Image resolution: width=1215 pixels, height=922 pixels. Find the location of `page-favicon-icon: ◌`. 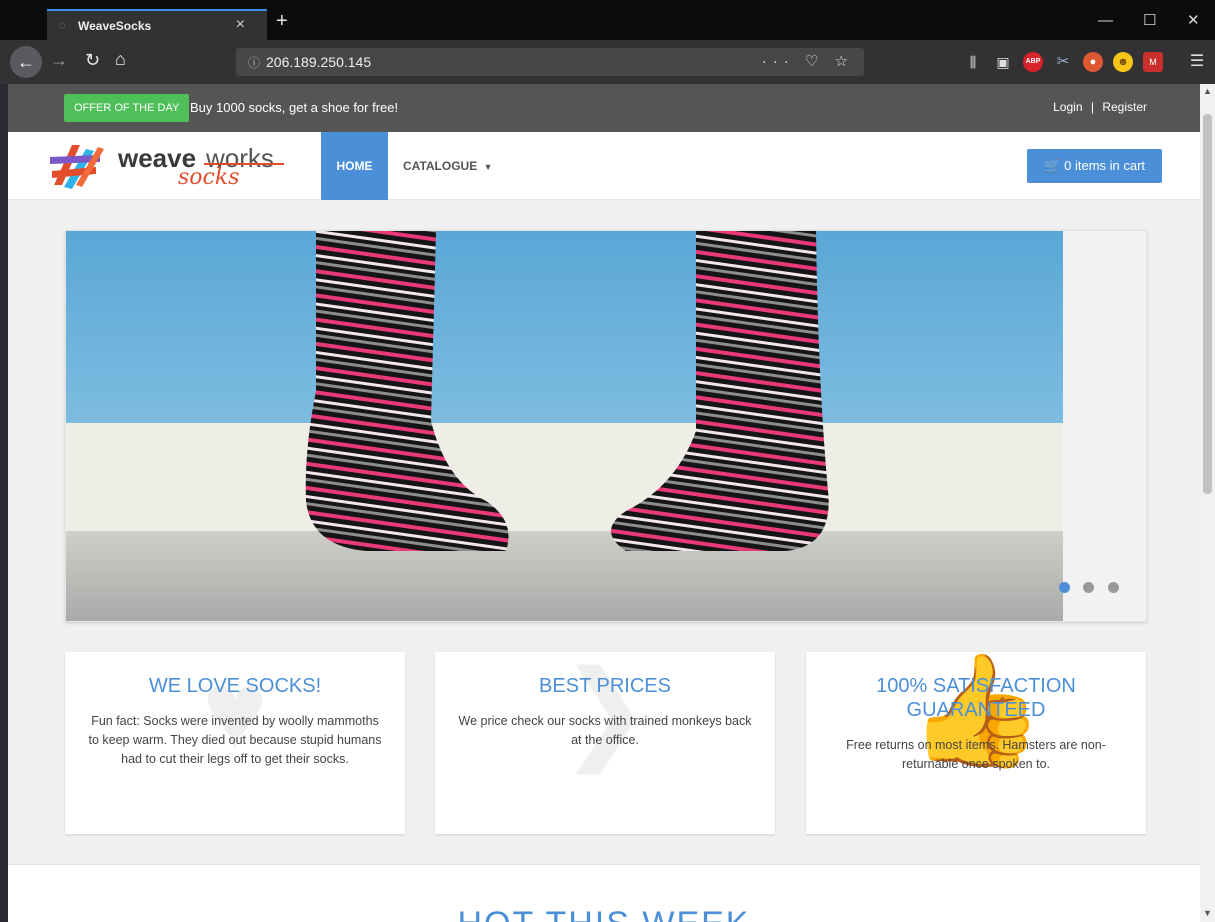

page-favicon-icon: ◌ is located at coordinates (62, 26).